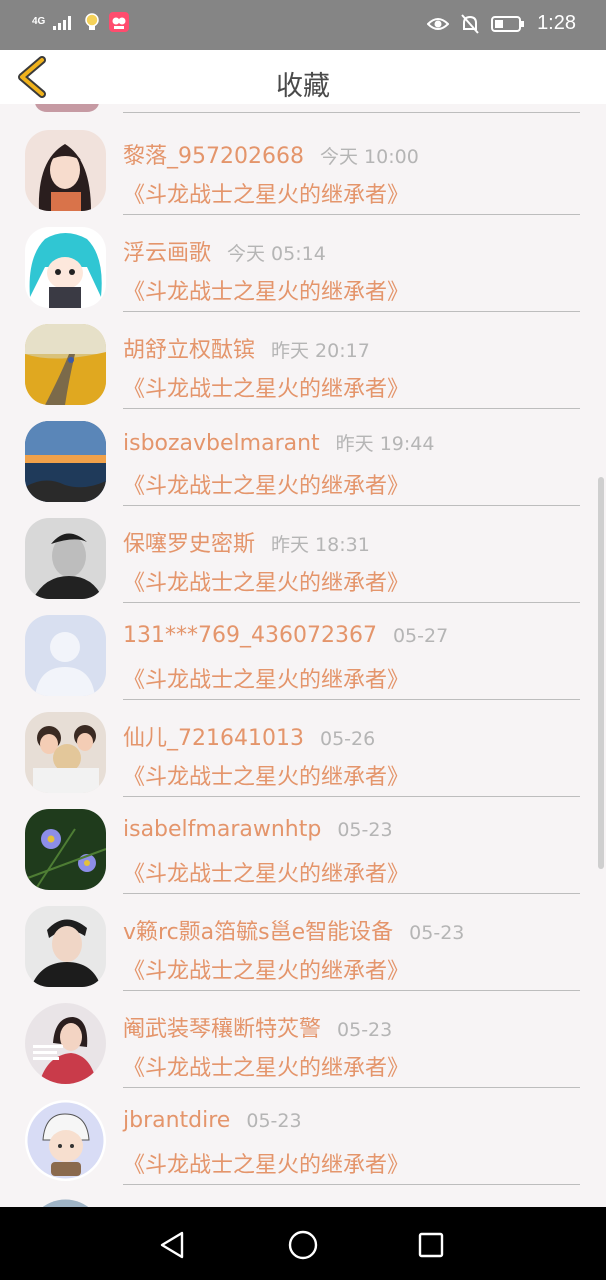 The width and height of the screenshot is (606, 1280). I want to click on list-item: 131***769_436072367 05-27 《斗龙战士之星火的继承者》, so click(303, 653).